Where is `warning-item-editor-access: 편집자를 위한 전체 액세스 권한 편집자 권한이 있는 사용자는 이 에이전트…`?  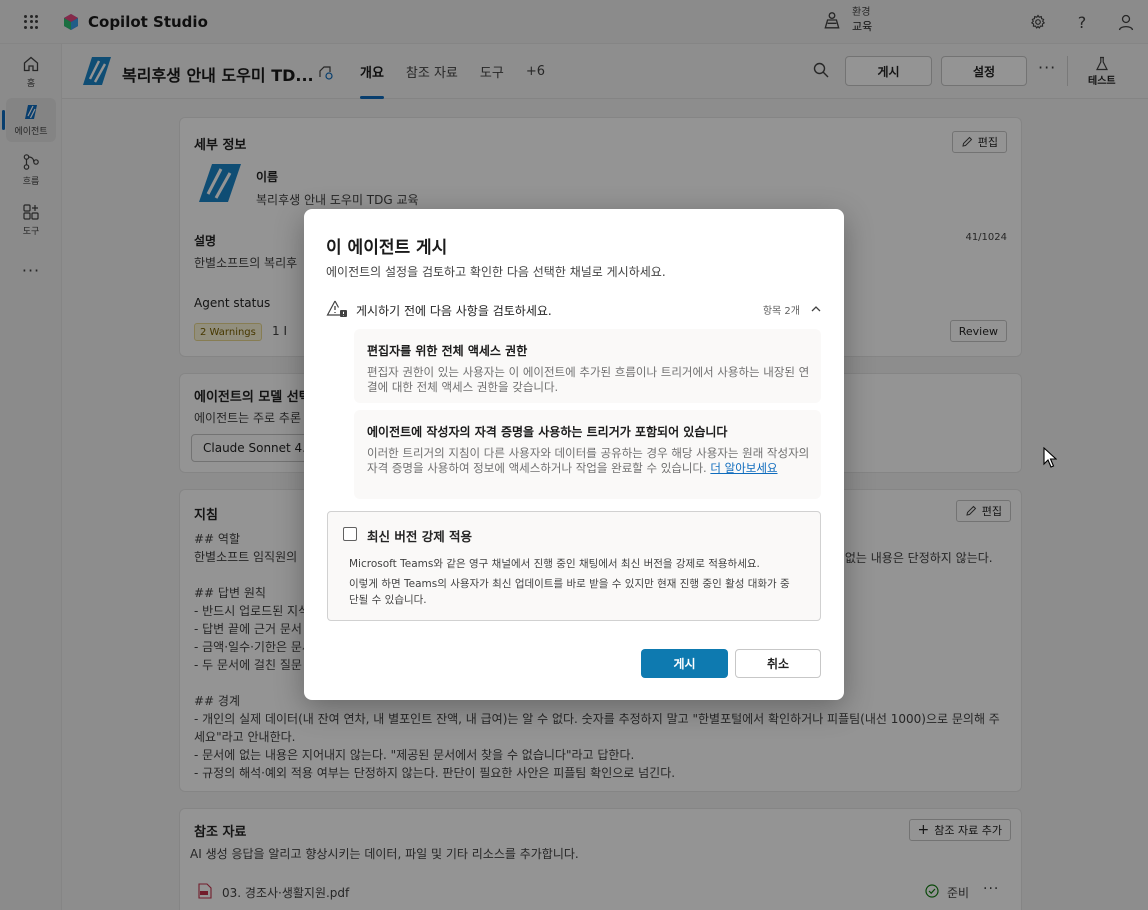 warning-item-editor-access: 편집자를 위한 전체 액세스 권한 편집자 권한이 있는 사용자는 이 에이전트… is located at coordinates (587, 366).